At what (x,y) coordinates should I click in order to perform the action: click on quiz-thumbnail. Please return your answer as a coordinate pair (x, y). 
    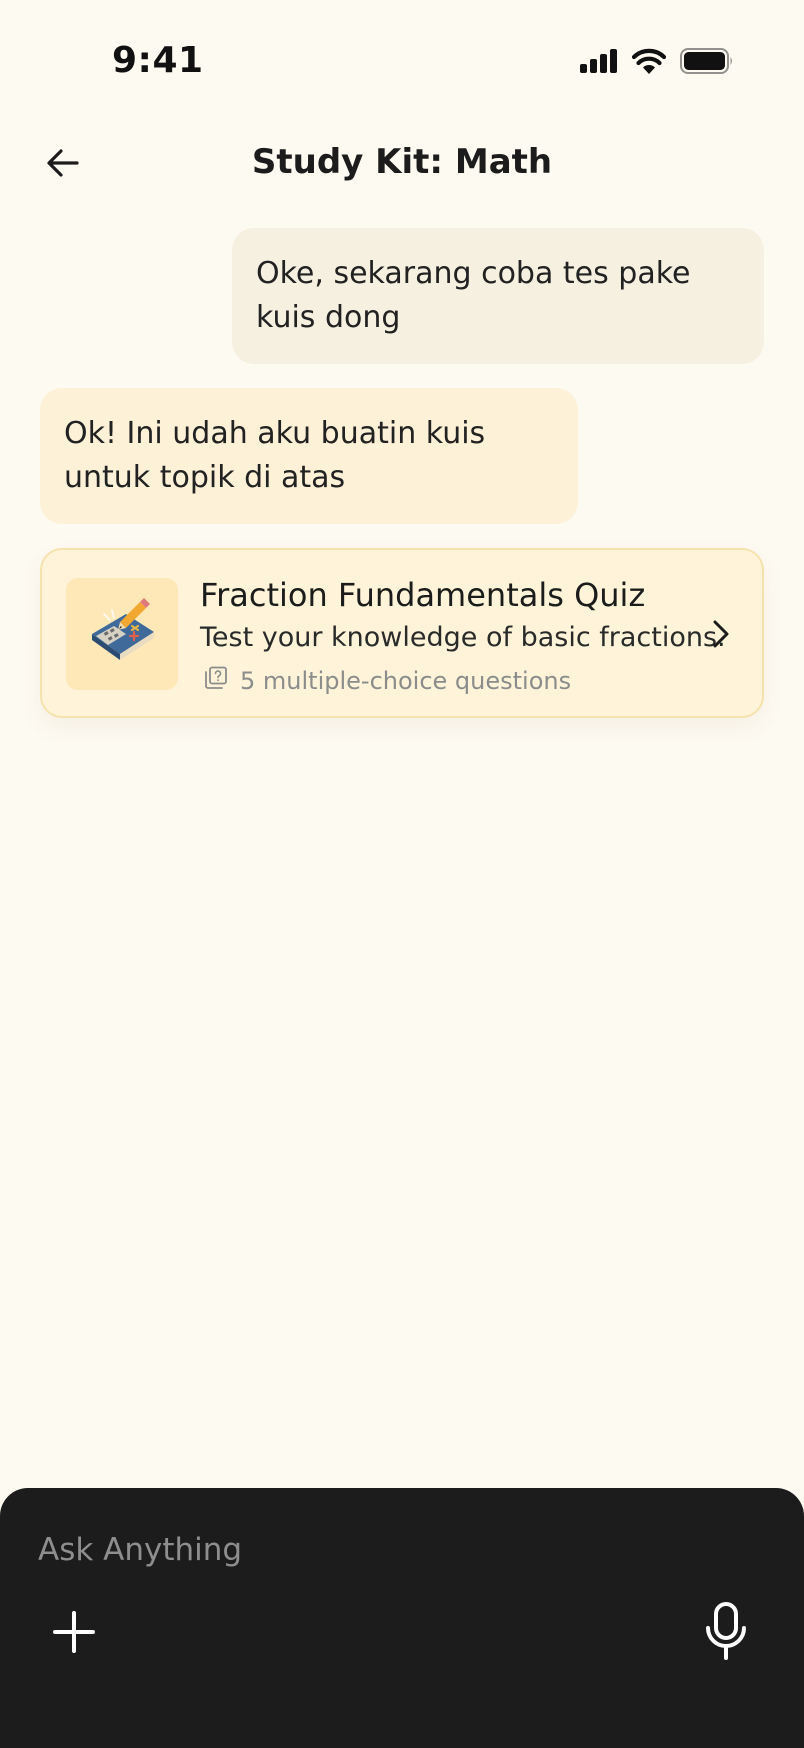
    Looking at the image, I should click on (122, 634).